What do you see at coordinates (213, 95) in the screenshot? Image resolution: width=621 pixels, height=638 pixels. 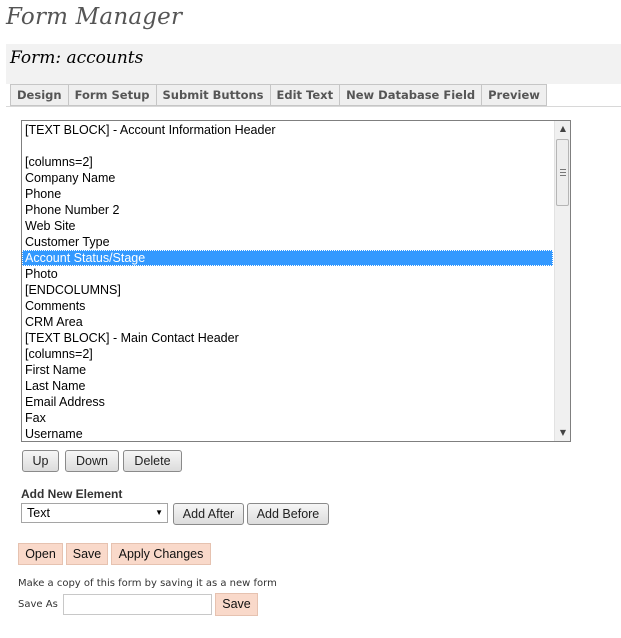 I see `tab-submit-buttons: Submit Buttons` at bounding box center [213, 95].